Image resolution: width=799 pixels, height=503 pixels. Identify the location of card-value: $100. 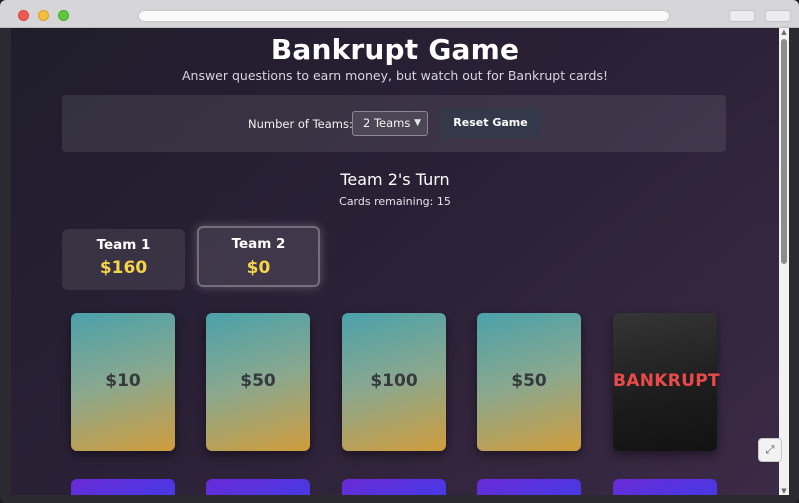
(394, 381).